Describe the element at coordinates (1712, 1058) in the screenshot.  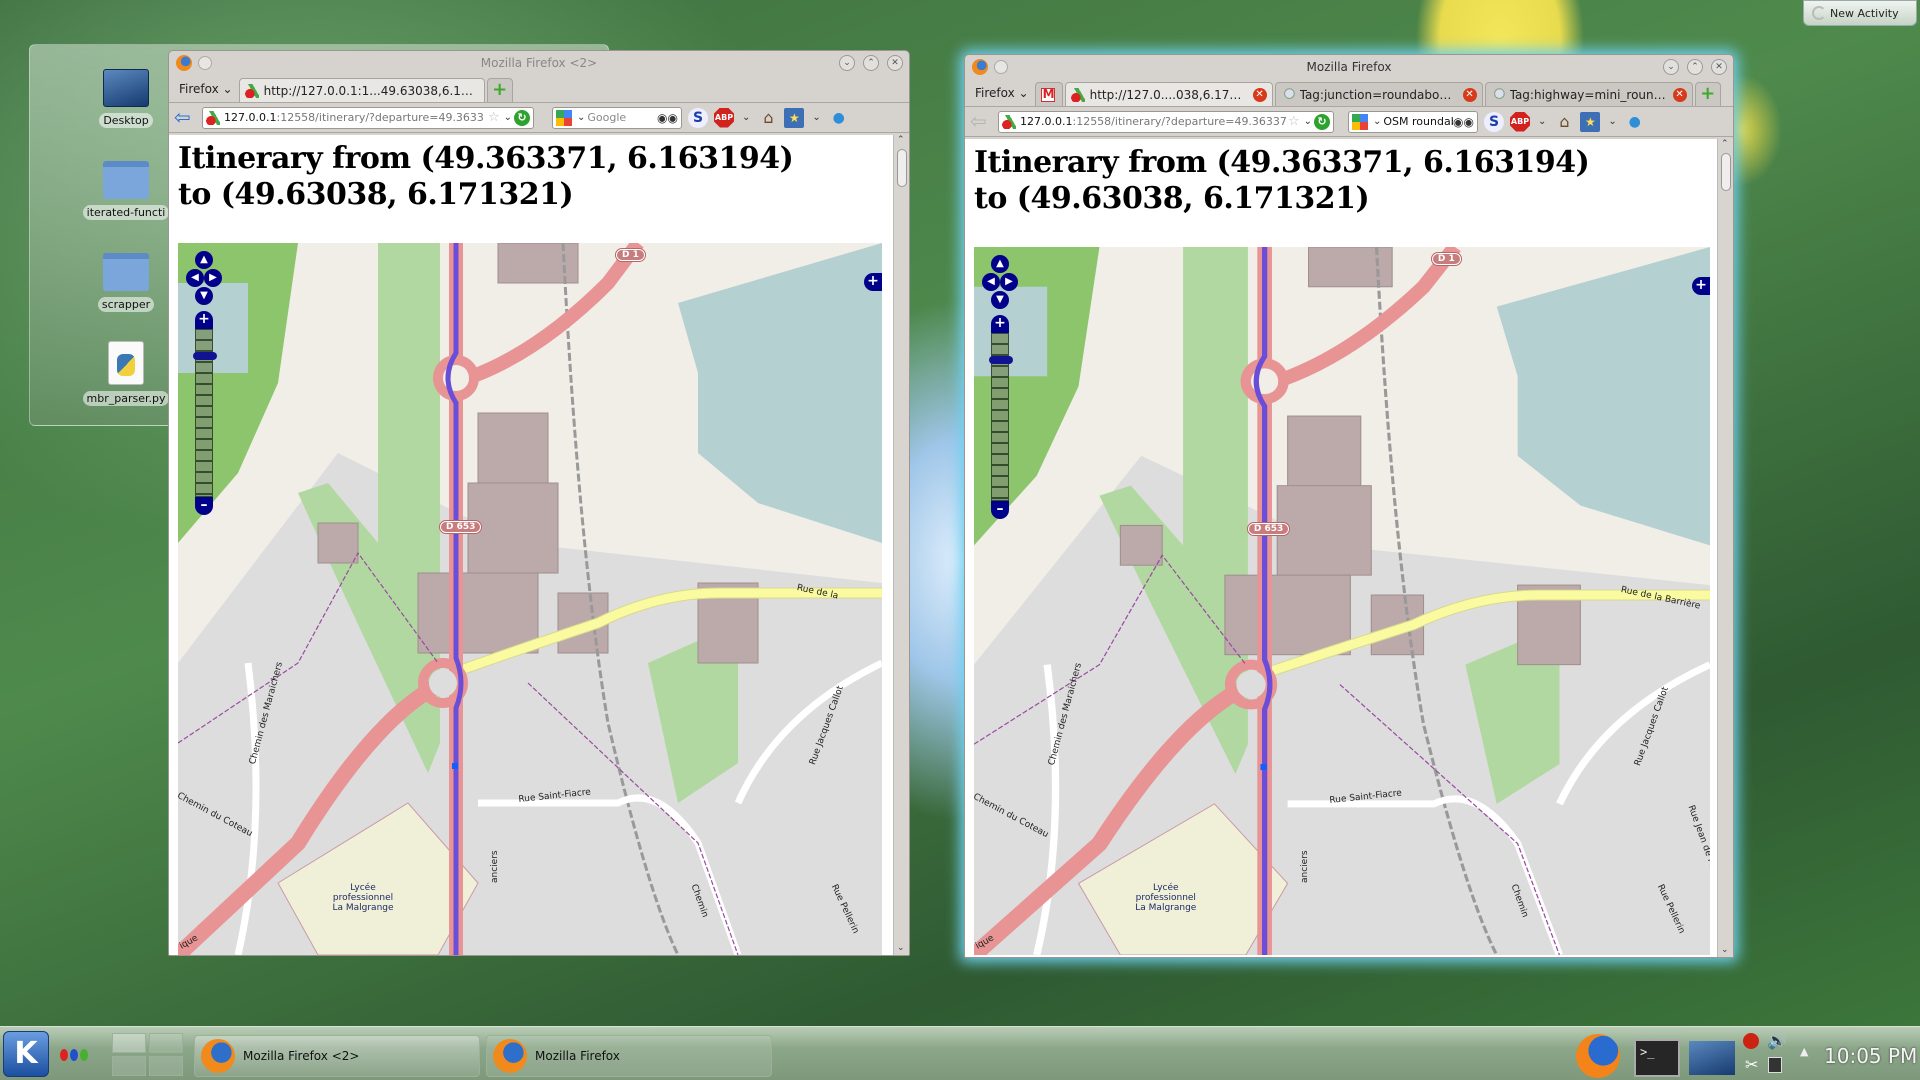
I see `show-desktop-icon` at that location.